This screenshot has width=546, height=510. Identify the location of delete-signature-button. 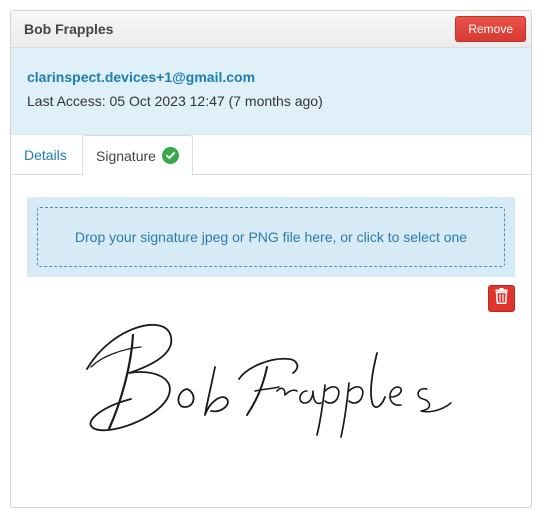
(501, 298).